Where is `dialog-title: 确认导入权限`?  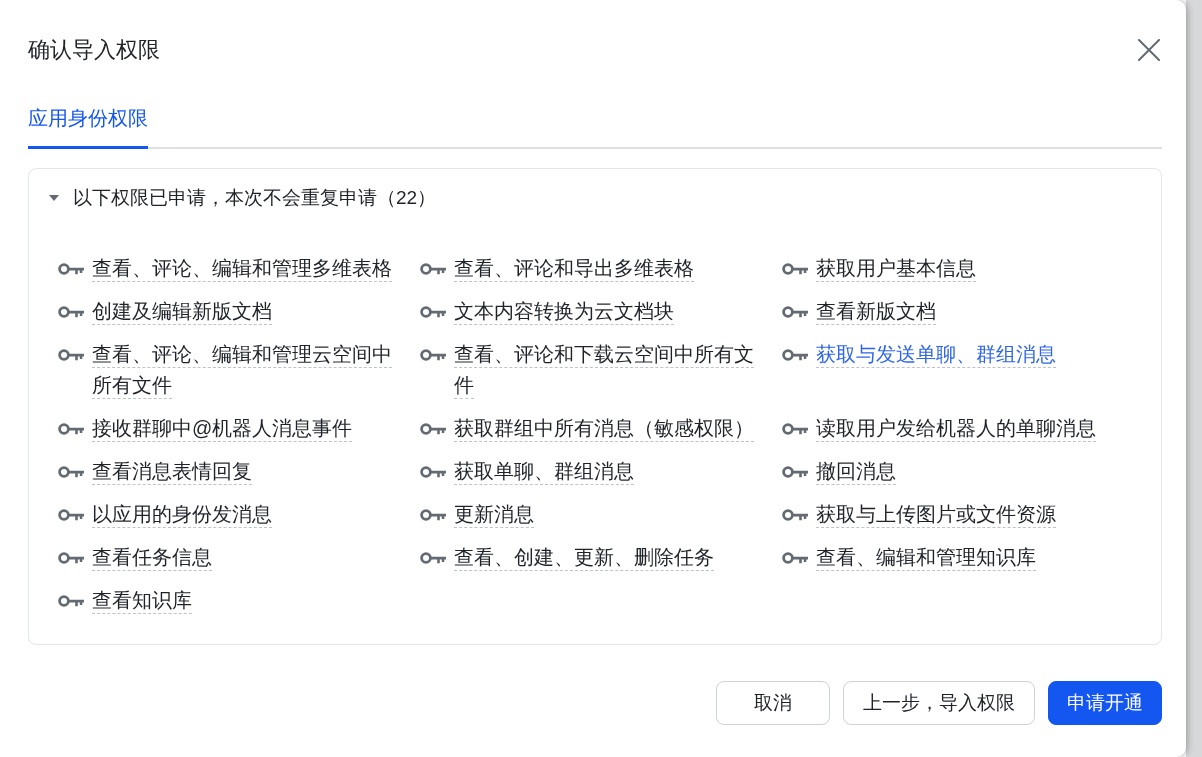
dialog-title: 确认导入权限 is located at coordinates (94, 50).